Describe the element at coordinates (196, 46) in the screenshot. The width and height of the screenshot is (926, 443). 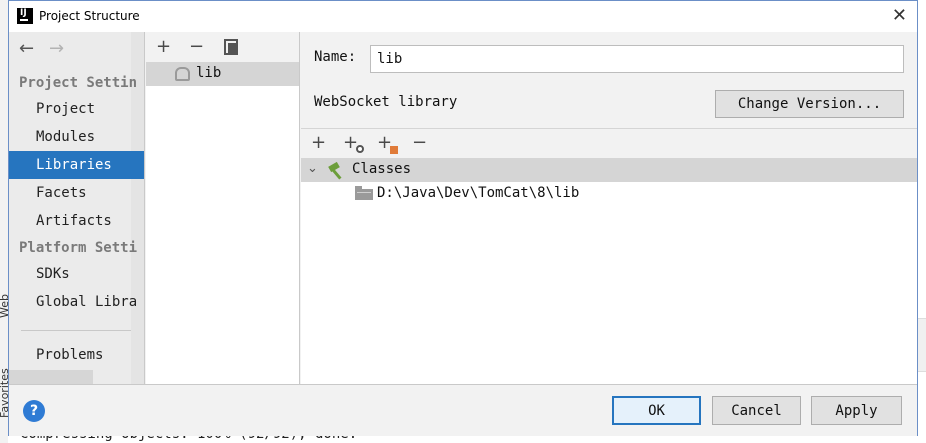
I see `remove-library-button: −` at that location.